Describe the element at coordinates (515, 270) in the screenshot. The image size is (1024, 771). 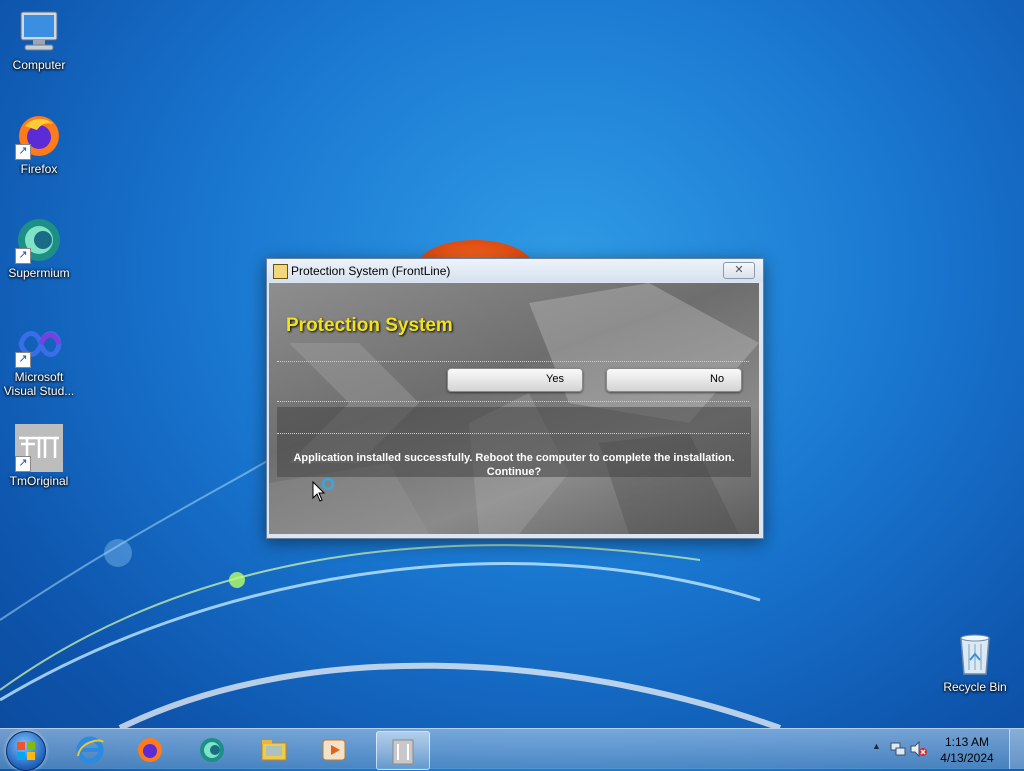
I see `dialog-titlebar: Protection System (FrontLine) ✕` at that location.